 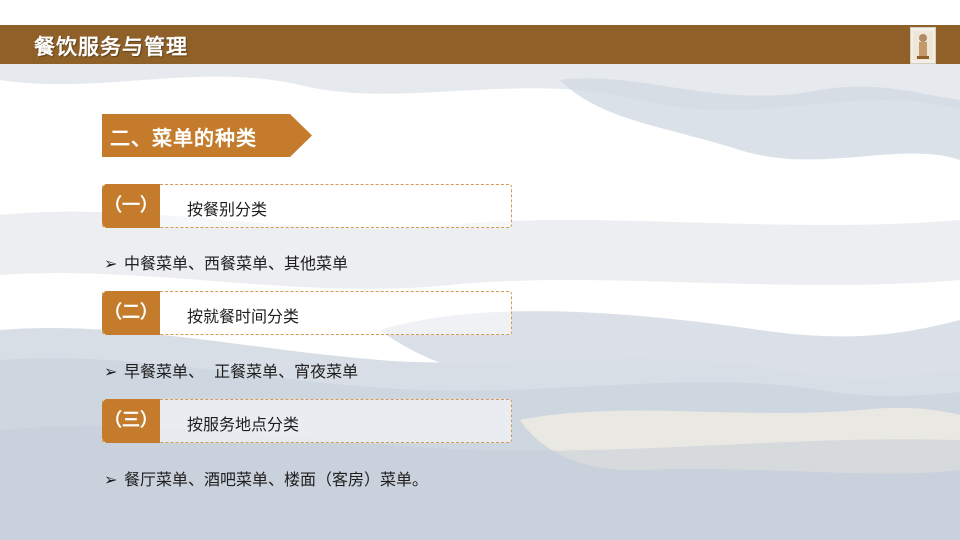 What do you see at coordinates (276, 479) in the screenshot?
I see `category-detail-text: 餐厅菜单、酒吧菜单、楼面（客房）菜单。` at bounding box center [276, 479].